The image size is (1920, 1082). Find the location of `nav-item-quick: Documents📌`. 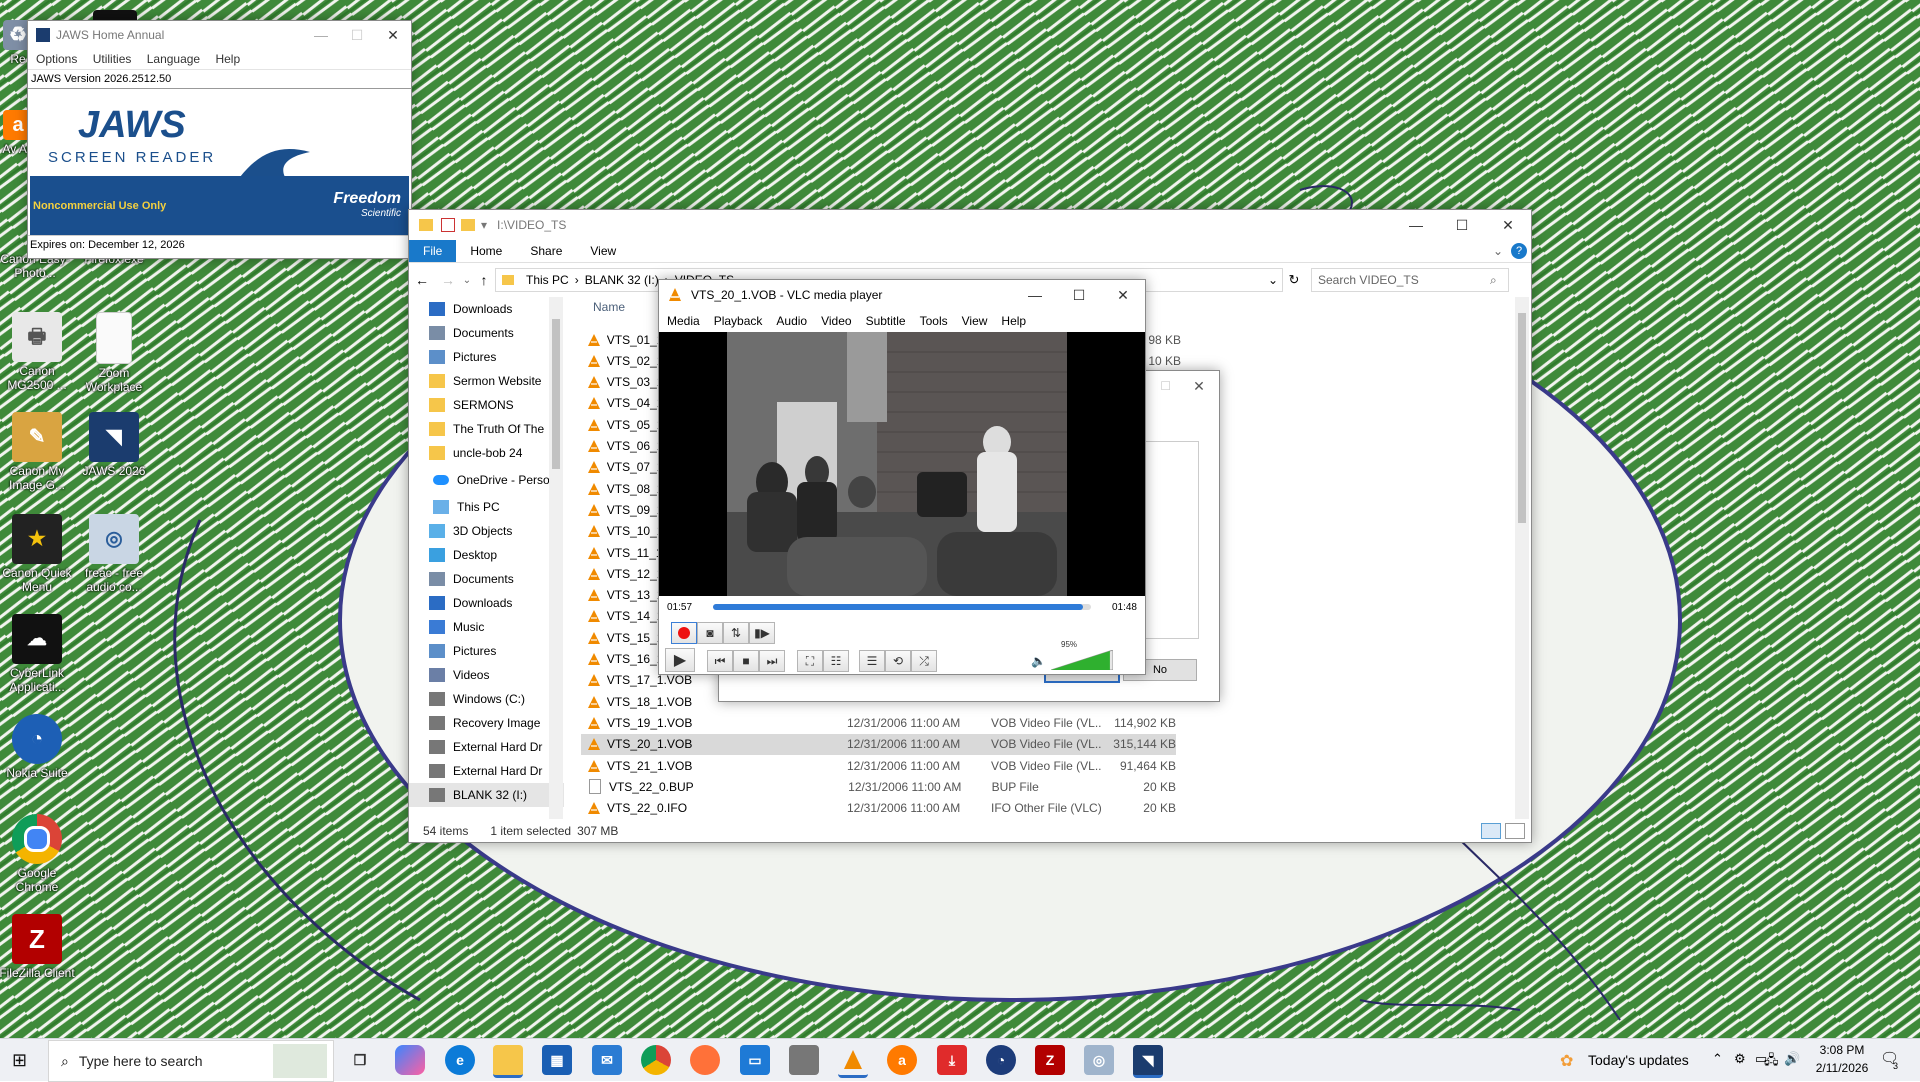

nav-item-quick: Documents📌 is located at coordinates (486, 333).